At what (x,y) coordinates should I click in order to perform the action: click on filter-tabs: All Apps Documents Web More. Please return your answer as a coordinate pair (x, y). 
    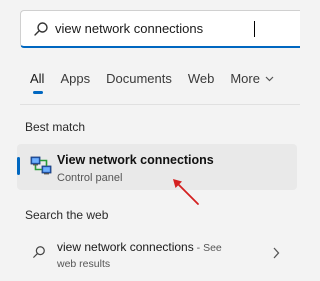
    Looking at the image, I should click on (165, 82).